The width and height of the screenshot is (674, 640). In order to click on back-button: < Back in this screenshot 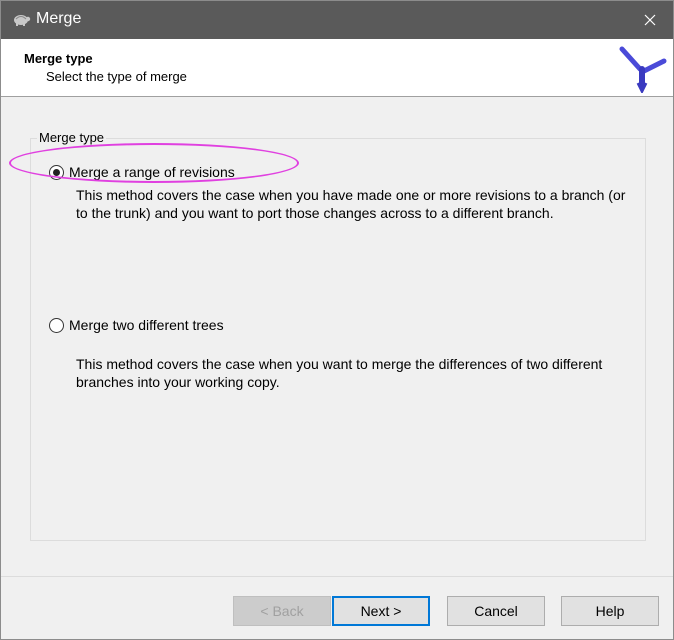, I will do `click(282, 611)`.